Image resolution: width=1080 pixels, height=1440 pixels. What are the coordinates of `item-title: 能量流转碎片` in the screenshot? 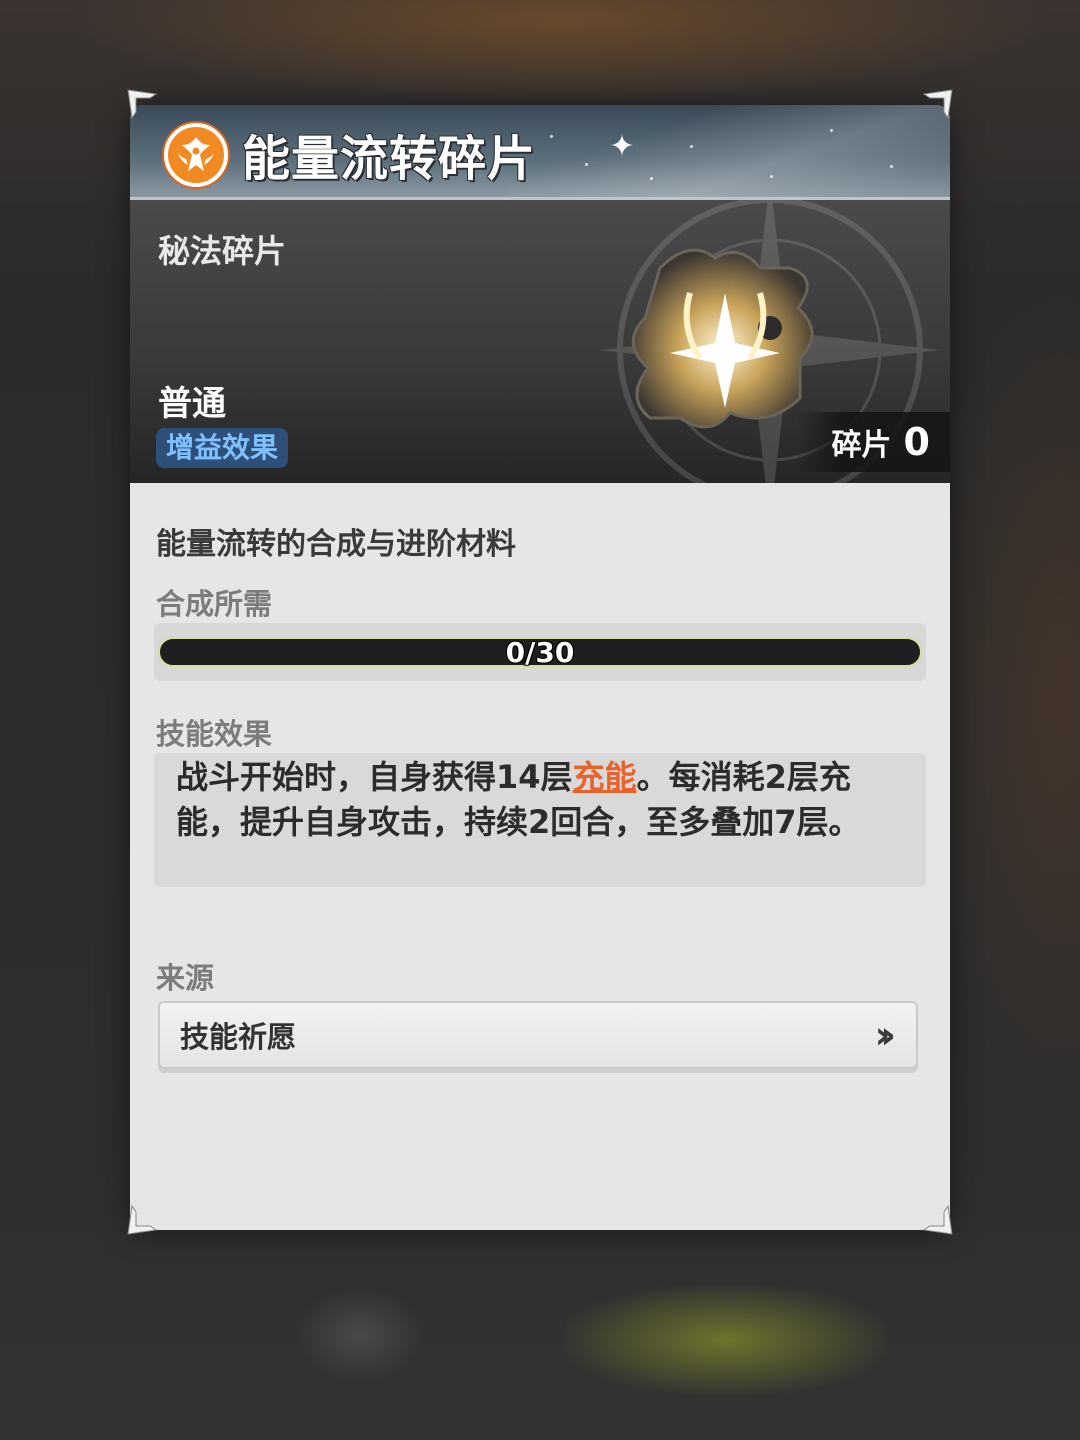 It's located at (389, 159).